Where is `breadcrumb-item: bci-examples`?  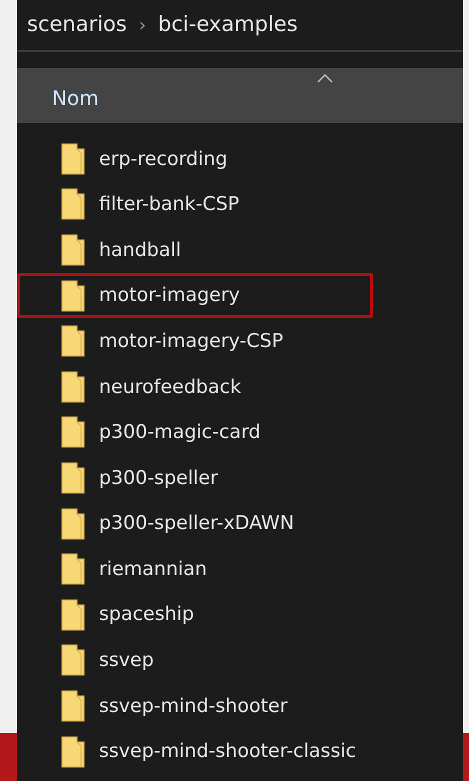 breadcrumb-item: bci-examples is located at coordinates (228, 25).